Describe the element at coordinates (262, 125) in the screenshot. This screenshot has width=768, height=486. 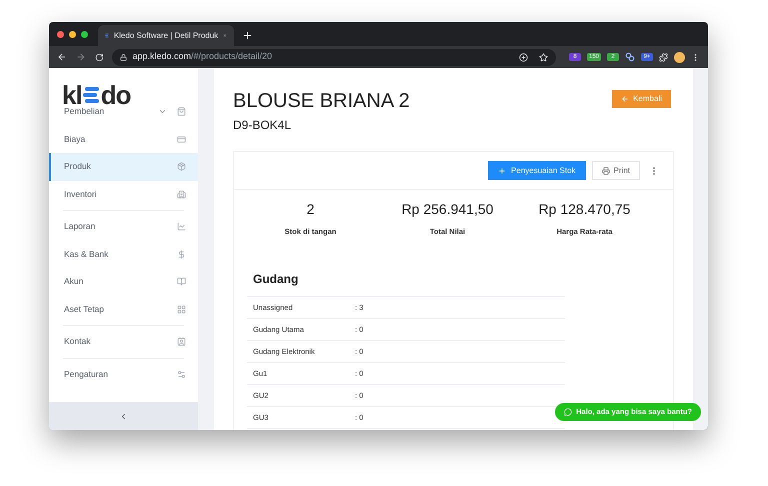
I see `product-code: D9-BOK4L` at that location.